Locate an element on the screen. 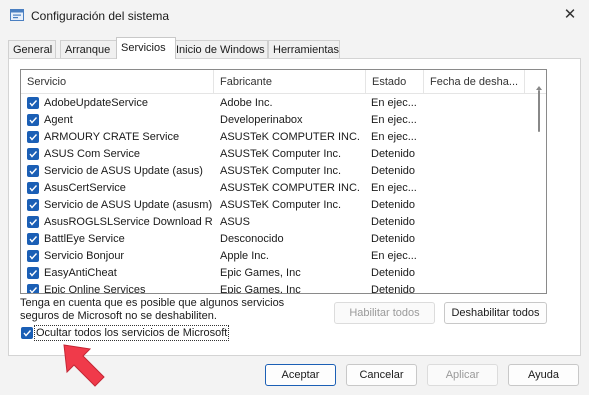 The image size is (589, 395). table-row: BattlEye Service Desconocido Detenido is located at coordinates (276, 239).